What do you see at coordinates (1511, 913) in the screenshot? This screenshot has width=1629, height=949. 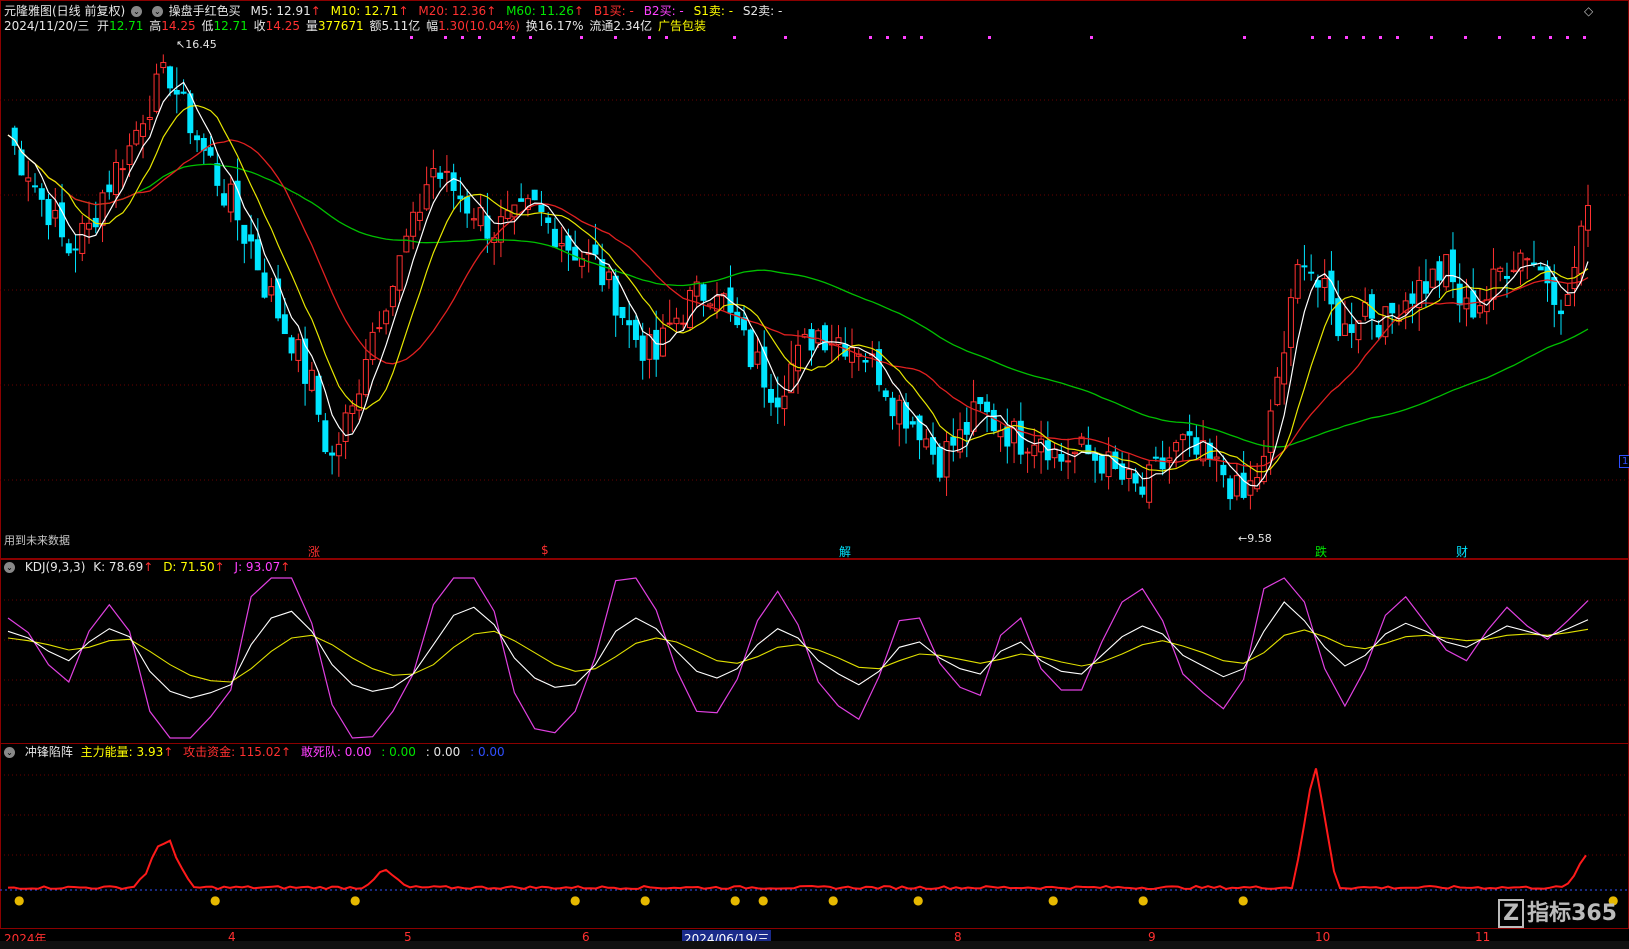 I see `brand-icon: Z` at bounding box center [1511, 913].